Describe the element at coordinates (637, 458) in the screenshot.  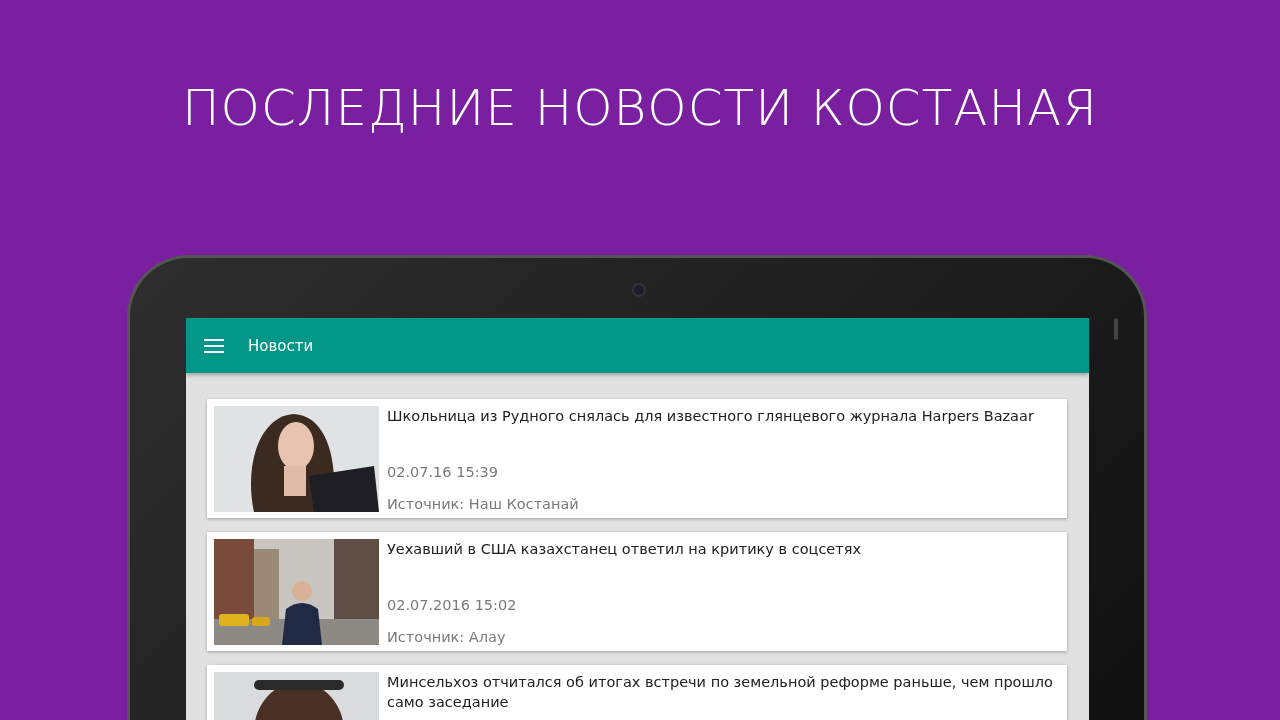
I see `news-card: Школьница из Рудного снялась для известного глянцевого журнала Harpers Bazaar 02.07.16 15:39 Источник: Наш Костанай` at that location.